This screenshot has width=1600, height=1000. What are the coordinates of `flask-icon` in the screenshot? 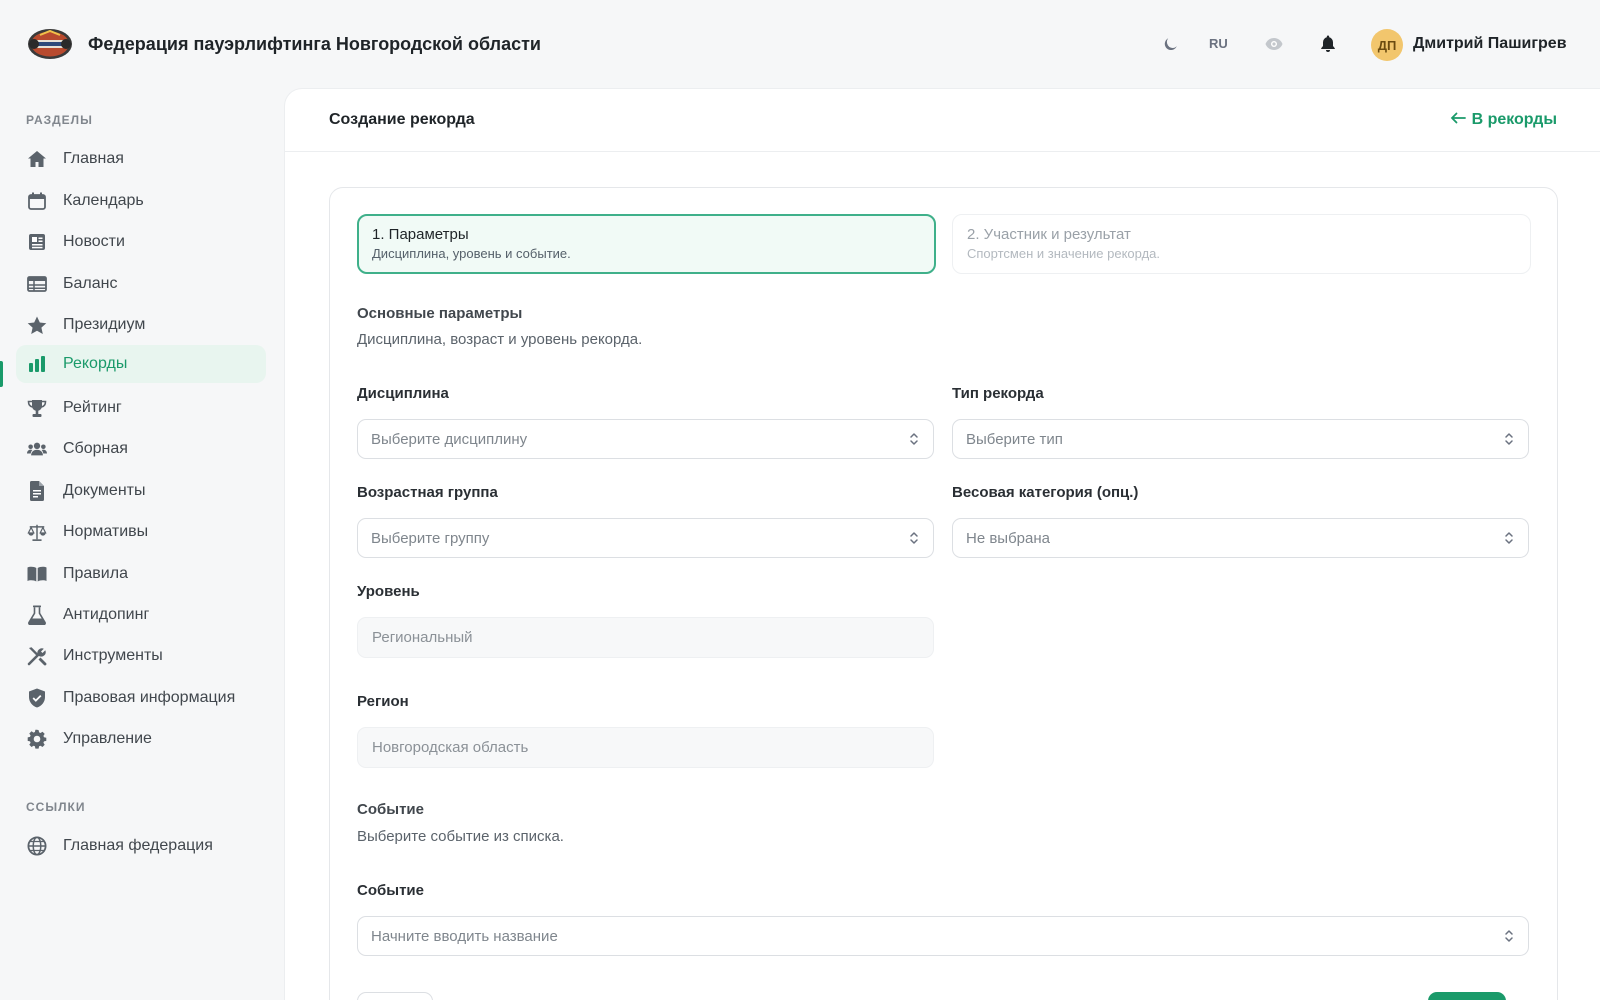 It's located at (37, 615).